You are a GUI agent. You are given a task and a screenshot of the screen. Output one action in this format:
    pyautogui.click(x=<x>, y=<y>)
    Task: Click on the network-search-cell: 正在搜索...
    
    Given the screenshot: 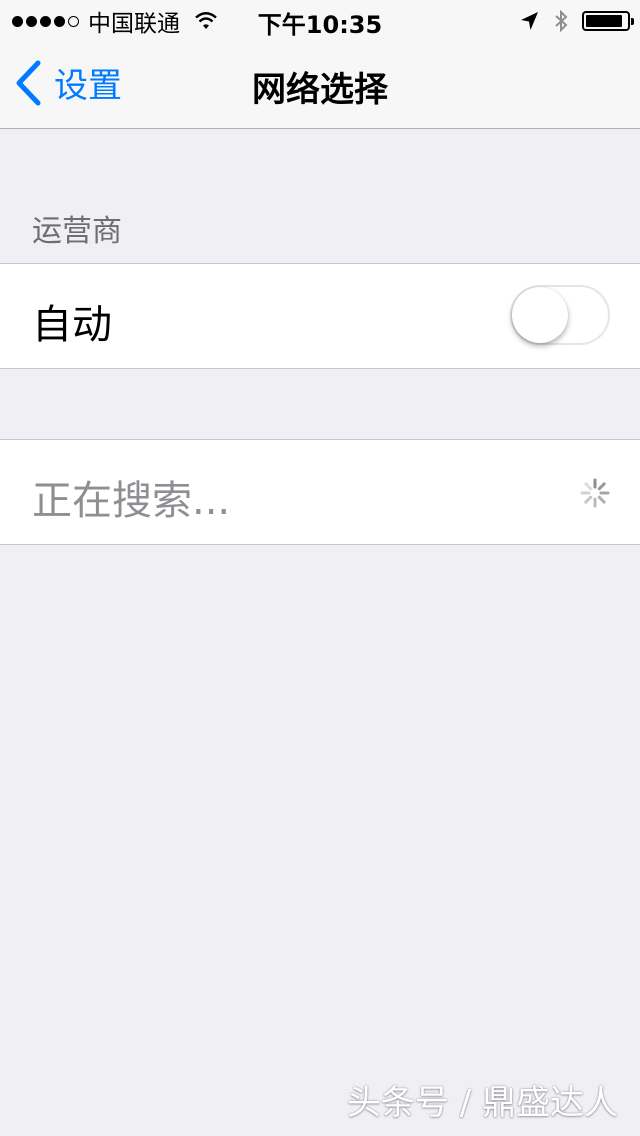 What is the action you would take?
    pyautogui.click(x=320, y=492)
    